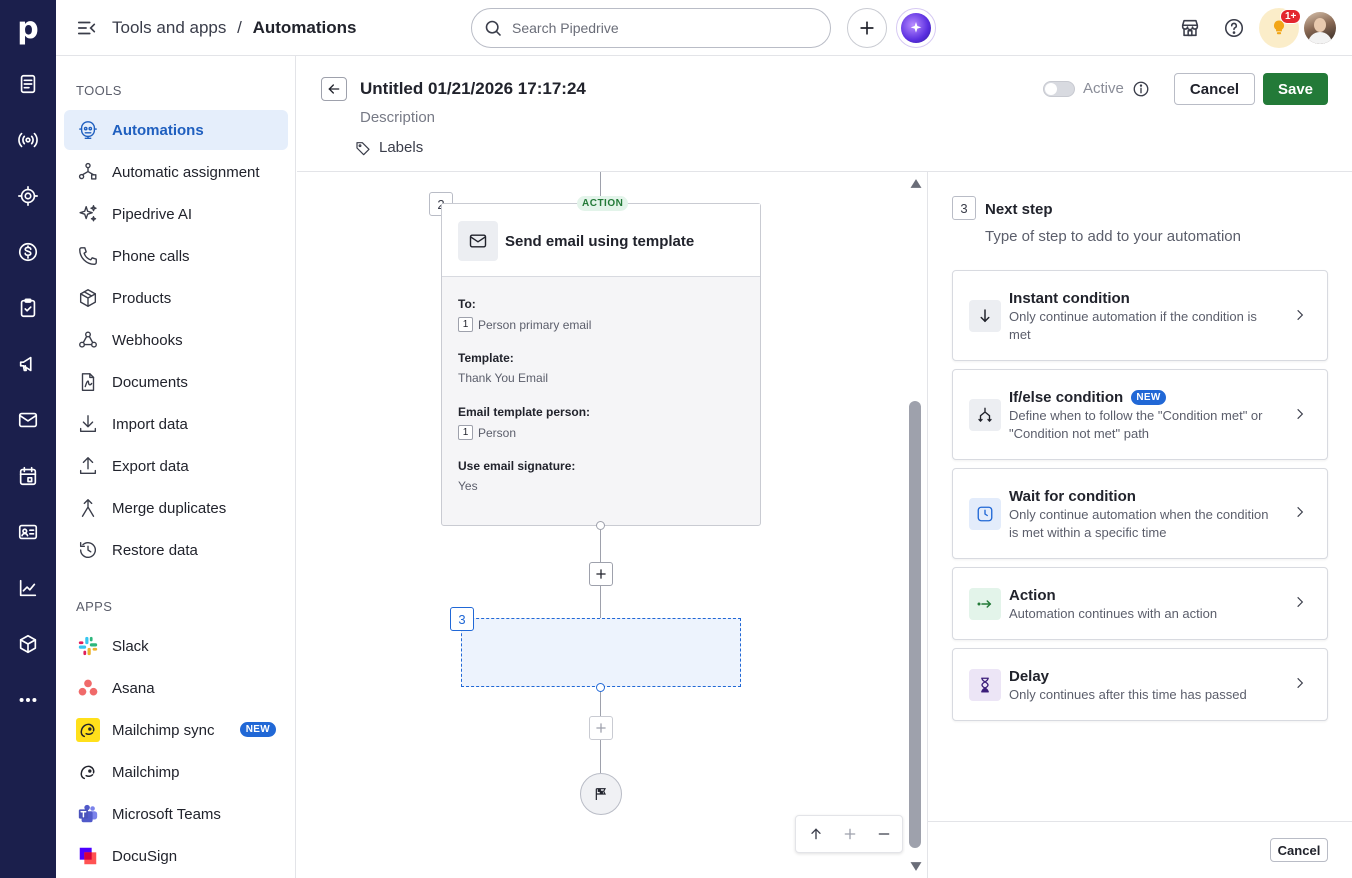  What do you see at coordinates (1295, 89) in the screenshot?
I see `save-button: Save` at bounding box center [1295, 89].